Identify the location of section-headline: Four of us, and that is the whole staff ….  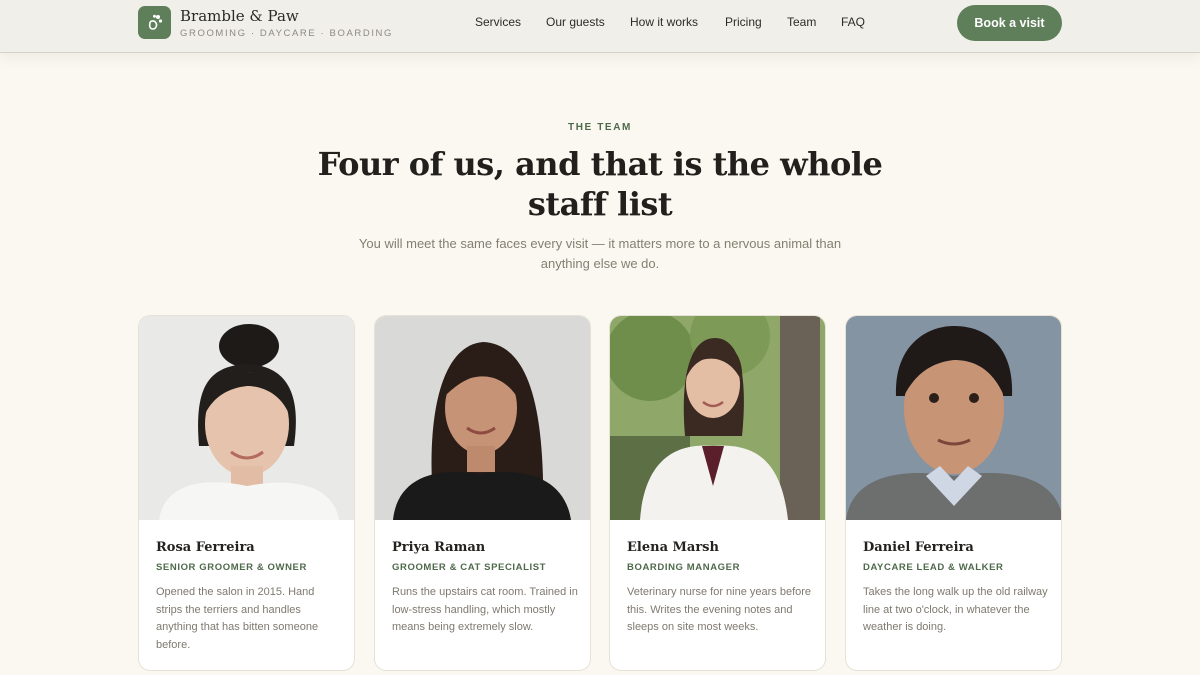
(600, 184).